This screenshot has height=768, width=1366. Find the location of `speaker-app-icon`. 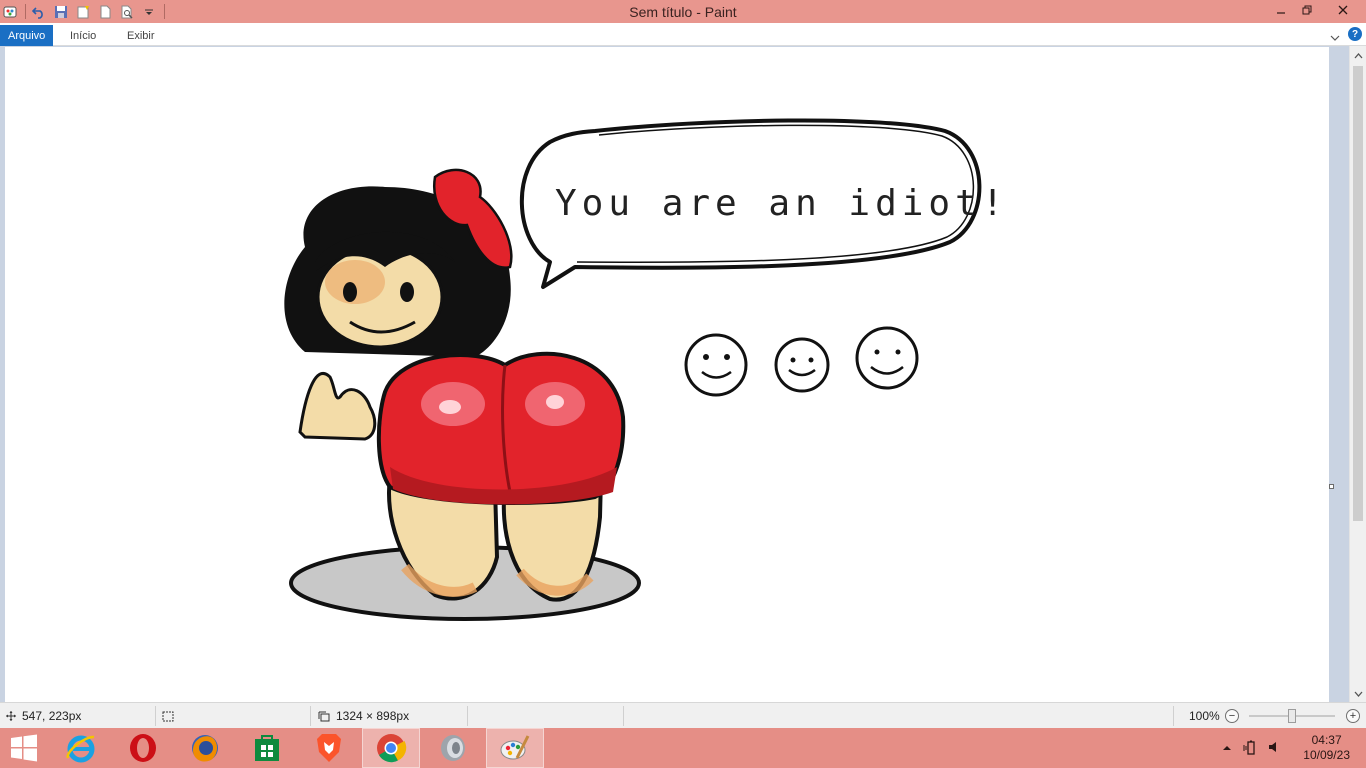

speaker-app-icon is located at coordinates (453, 748).